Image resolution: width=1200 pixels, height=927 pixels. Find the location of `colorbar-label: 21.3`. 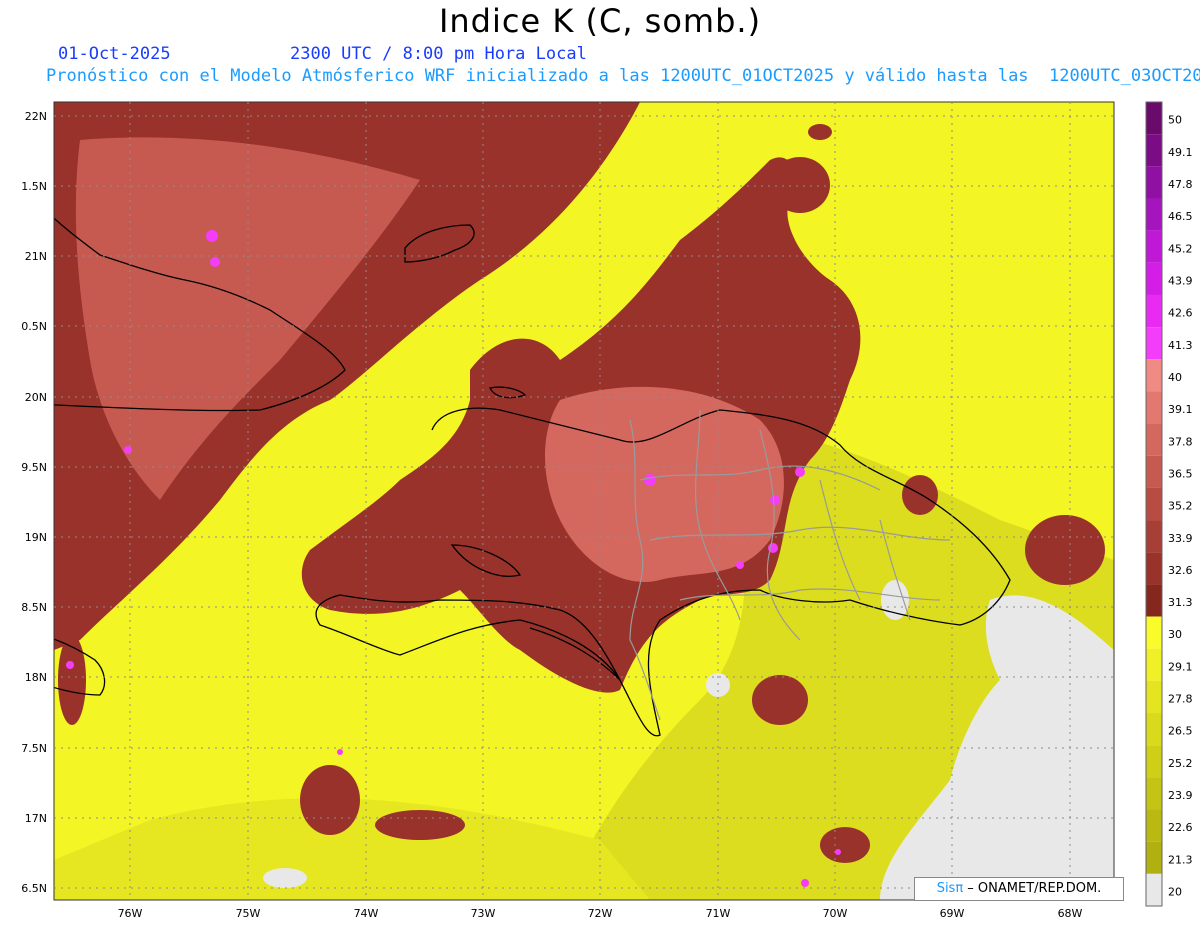

colorbar-label: 21.3 is located at coordinates (1180, 859).